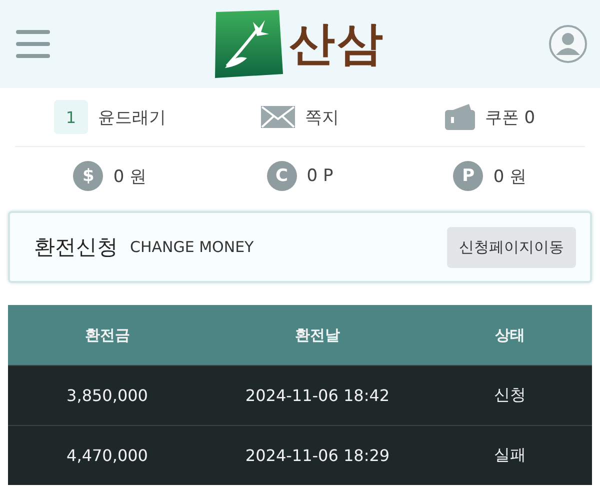  I want to click on logo-icon, so click(249, 44).